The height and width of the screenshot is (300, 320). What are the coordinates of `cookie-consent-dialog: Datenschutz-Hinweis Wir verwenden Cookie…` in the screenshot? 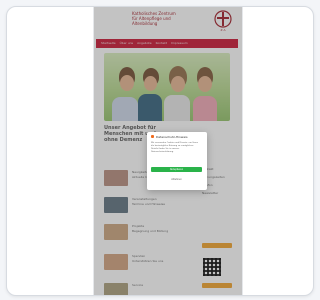 It's located at (177, 161).